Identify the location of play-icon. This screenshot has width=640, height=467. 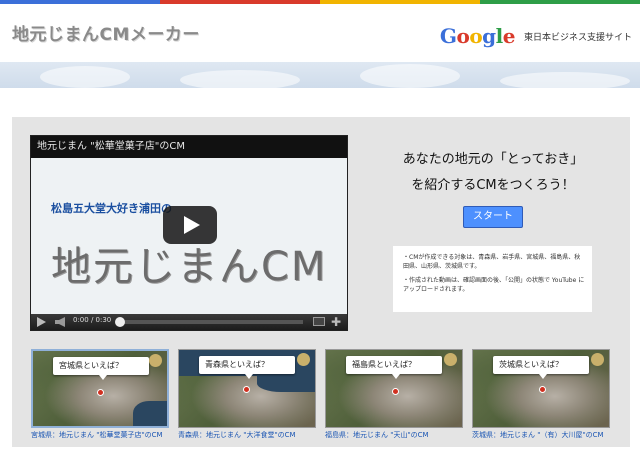
(41, 322).